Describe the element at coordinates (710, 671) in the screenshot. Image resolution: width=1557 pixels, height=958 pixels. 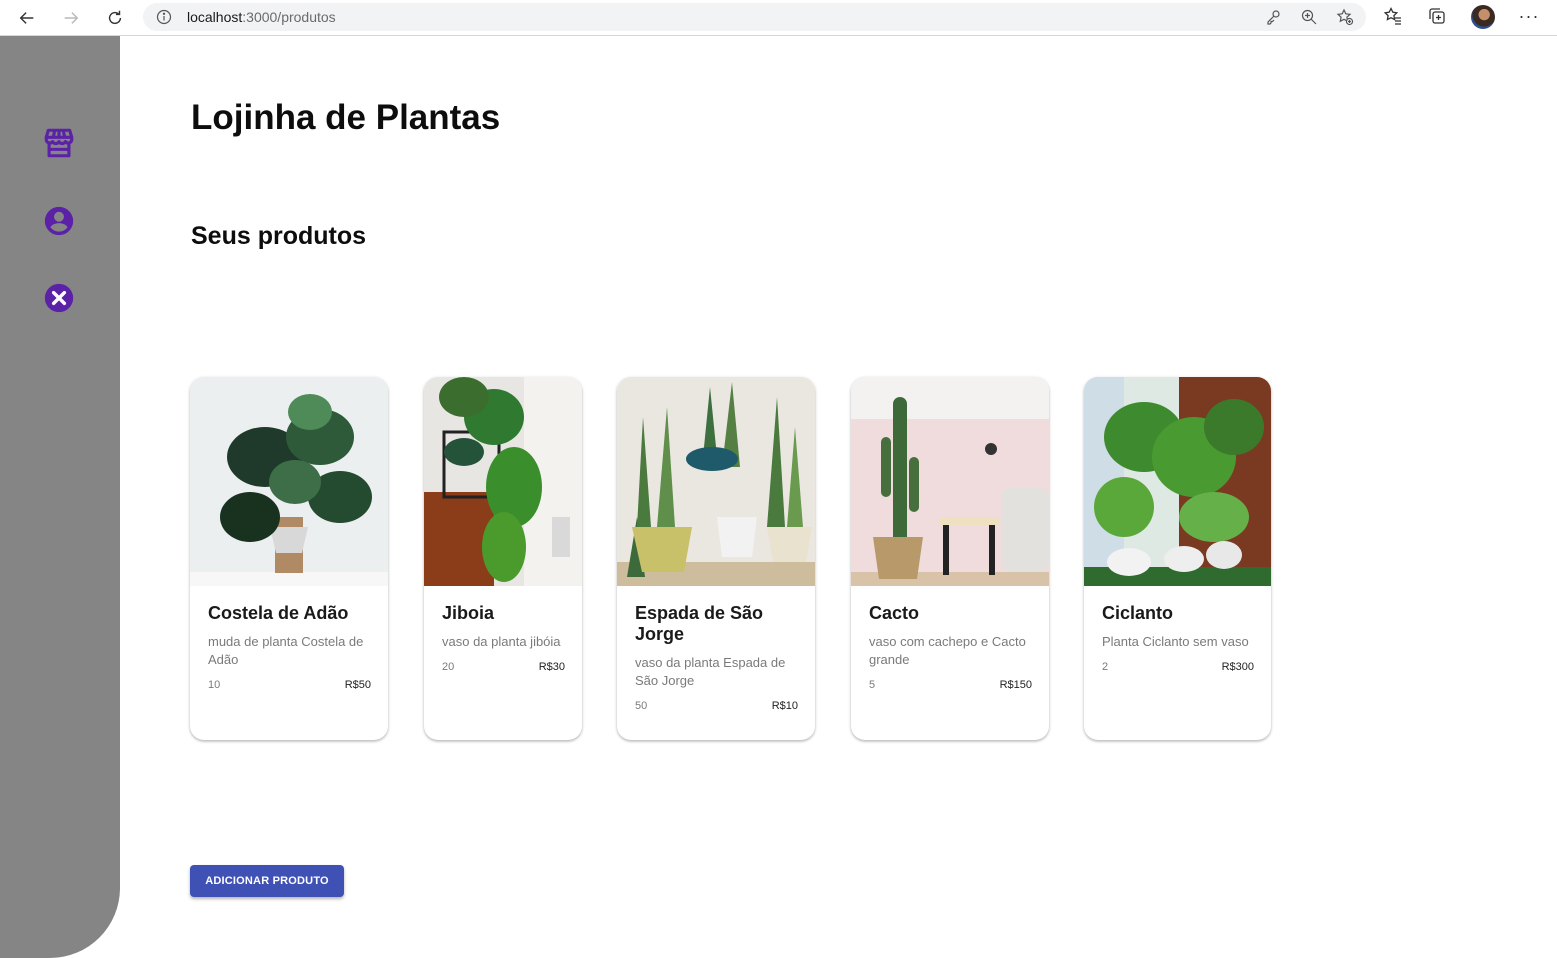
I see `product-description: vaso da planta Espada de São Jorge` at that location.